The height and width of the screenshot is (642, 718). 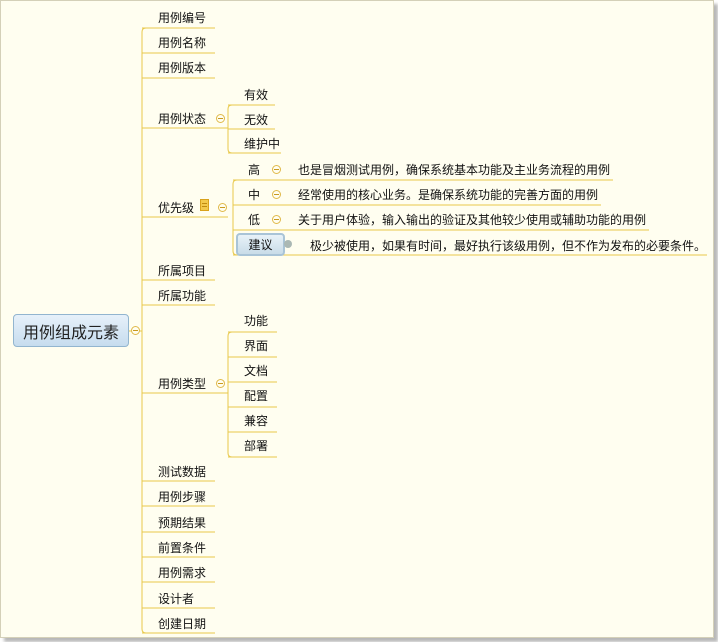 What do you see at coordinates (256, 446) in the screenshot?
I see `type-deployment: 部署` at bounding box center [256, 446].